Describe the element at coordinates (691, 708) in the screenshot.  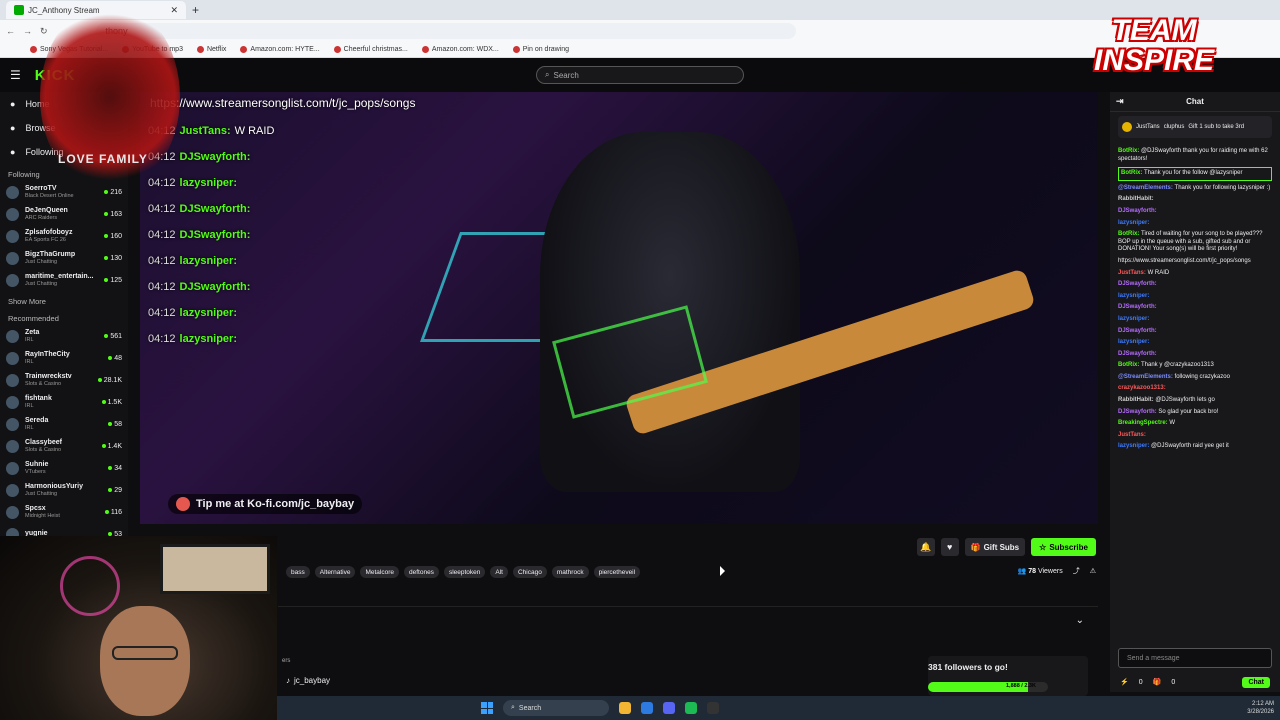
I see `spotify-icon` at that location.